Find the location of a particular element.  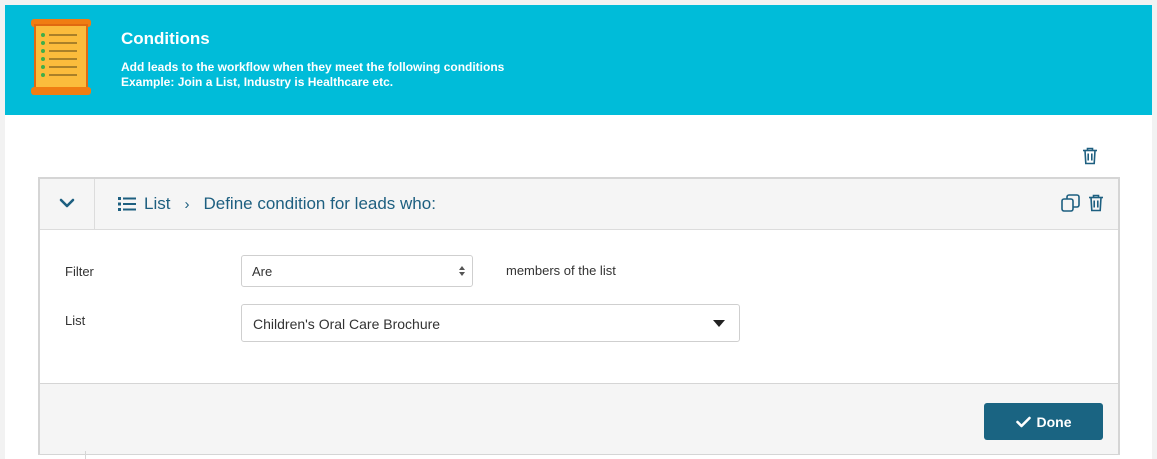

list-label: List is located at coordinates (75, 320).